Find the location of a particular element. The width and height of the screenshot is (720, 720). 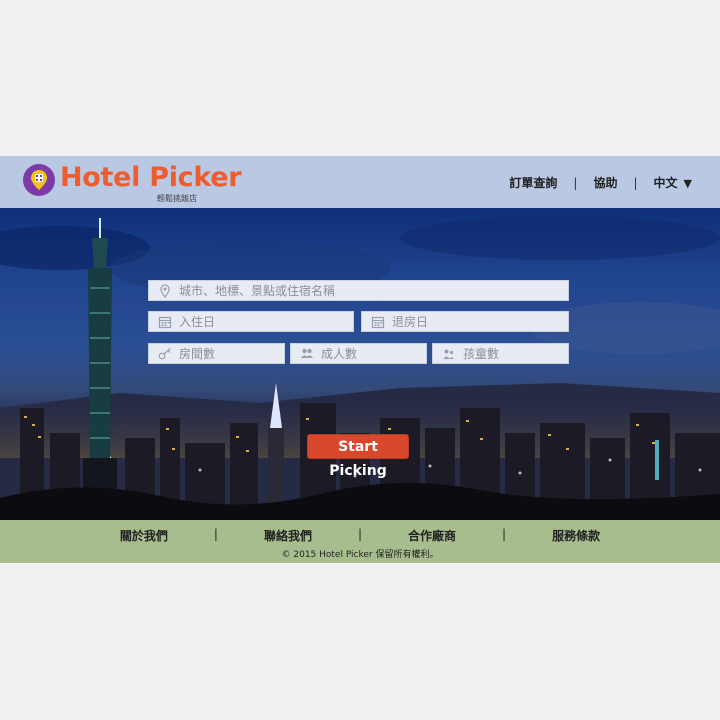

checkin-placeholder: 入住日 is located at coordinates (197, 322).